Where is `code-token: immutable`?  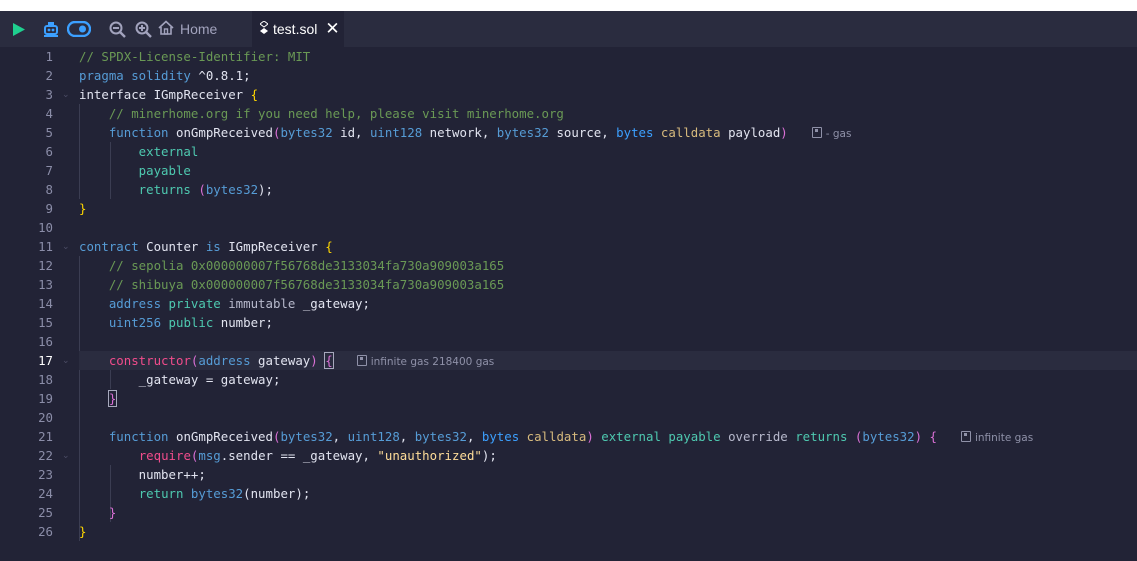
code-token: immutable is located at coordinates (258, 303).